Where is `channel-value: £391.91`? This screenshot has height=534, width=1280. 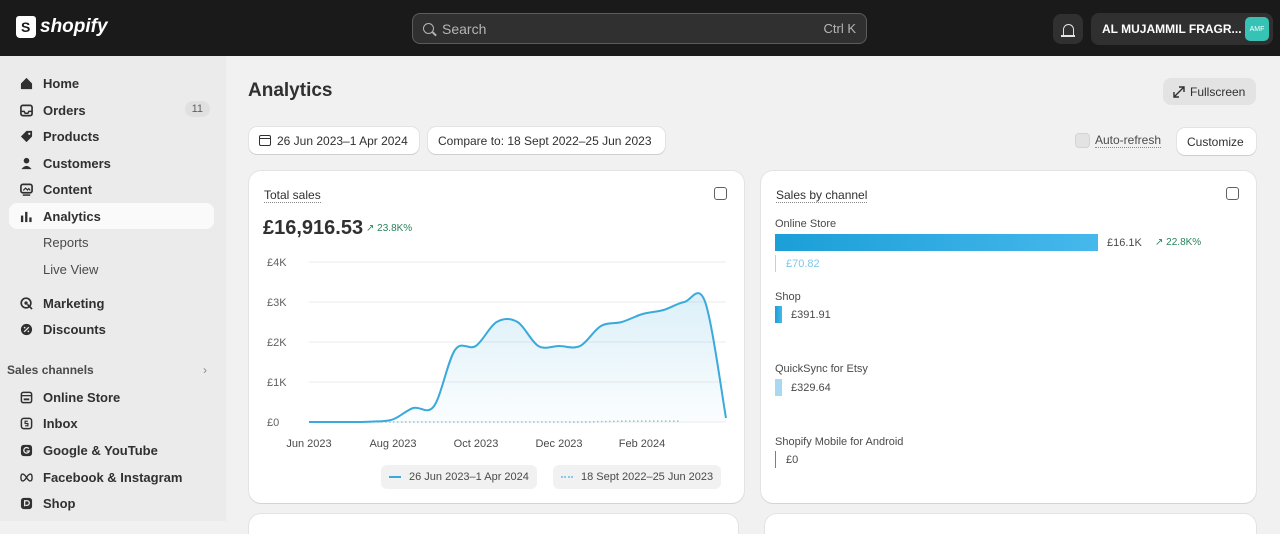 channel-value: £391.91 is located at coordinates (811, 315).